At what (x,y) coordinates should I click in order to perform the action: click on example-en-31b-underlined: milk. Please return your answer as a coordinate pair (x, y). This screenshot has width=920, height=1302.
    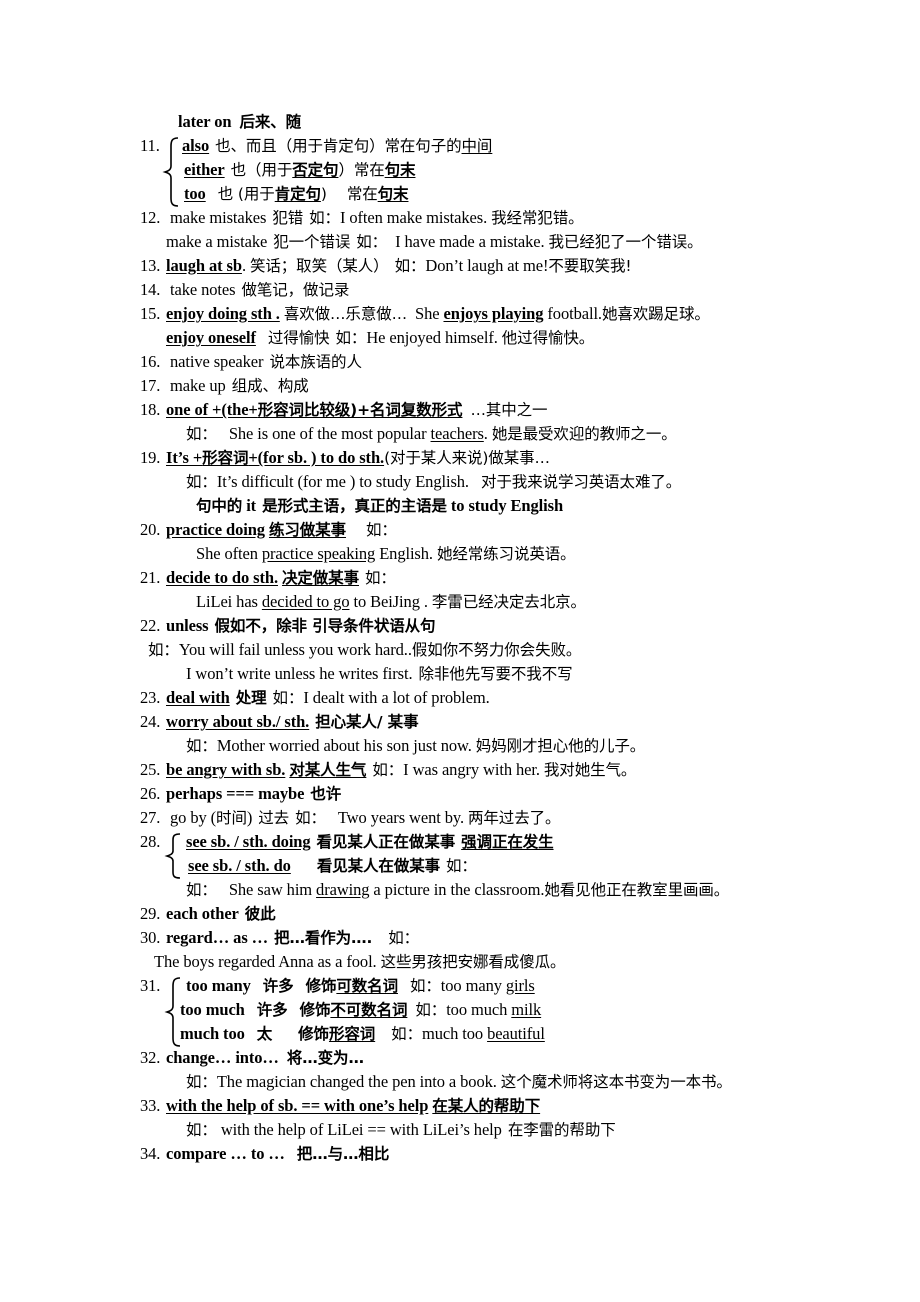
    Looking at the image, I should click on (526, 1009).